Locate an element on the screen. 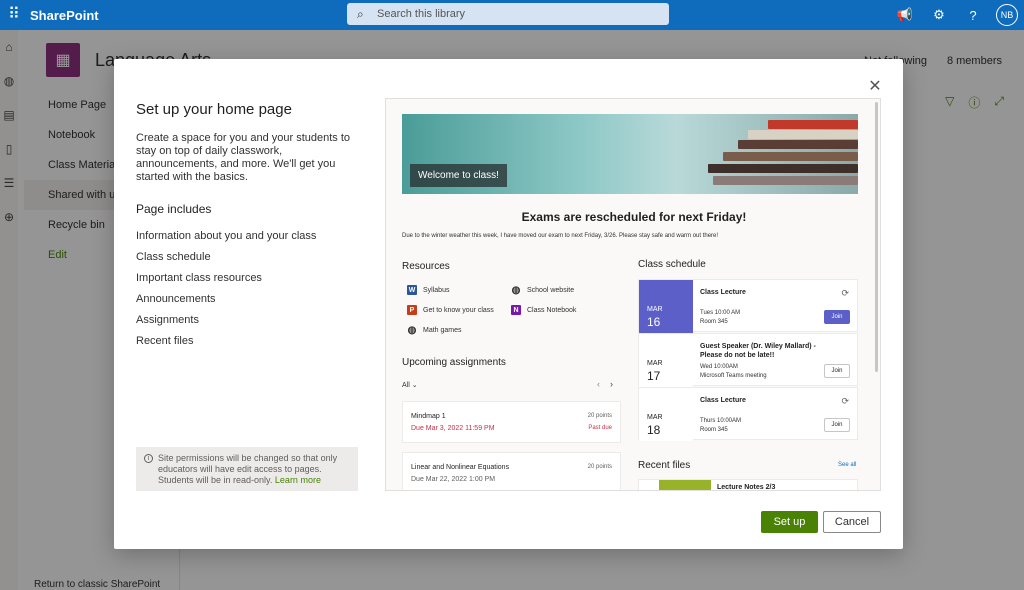  hero-banner: Welcome to class! is located at coordinates (630, 154).